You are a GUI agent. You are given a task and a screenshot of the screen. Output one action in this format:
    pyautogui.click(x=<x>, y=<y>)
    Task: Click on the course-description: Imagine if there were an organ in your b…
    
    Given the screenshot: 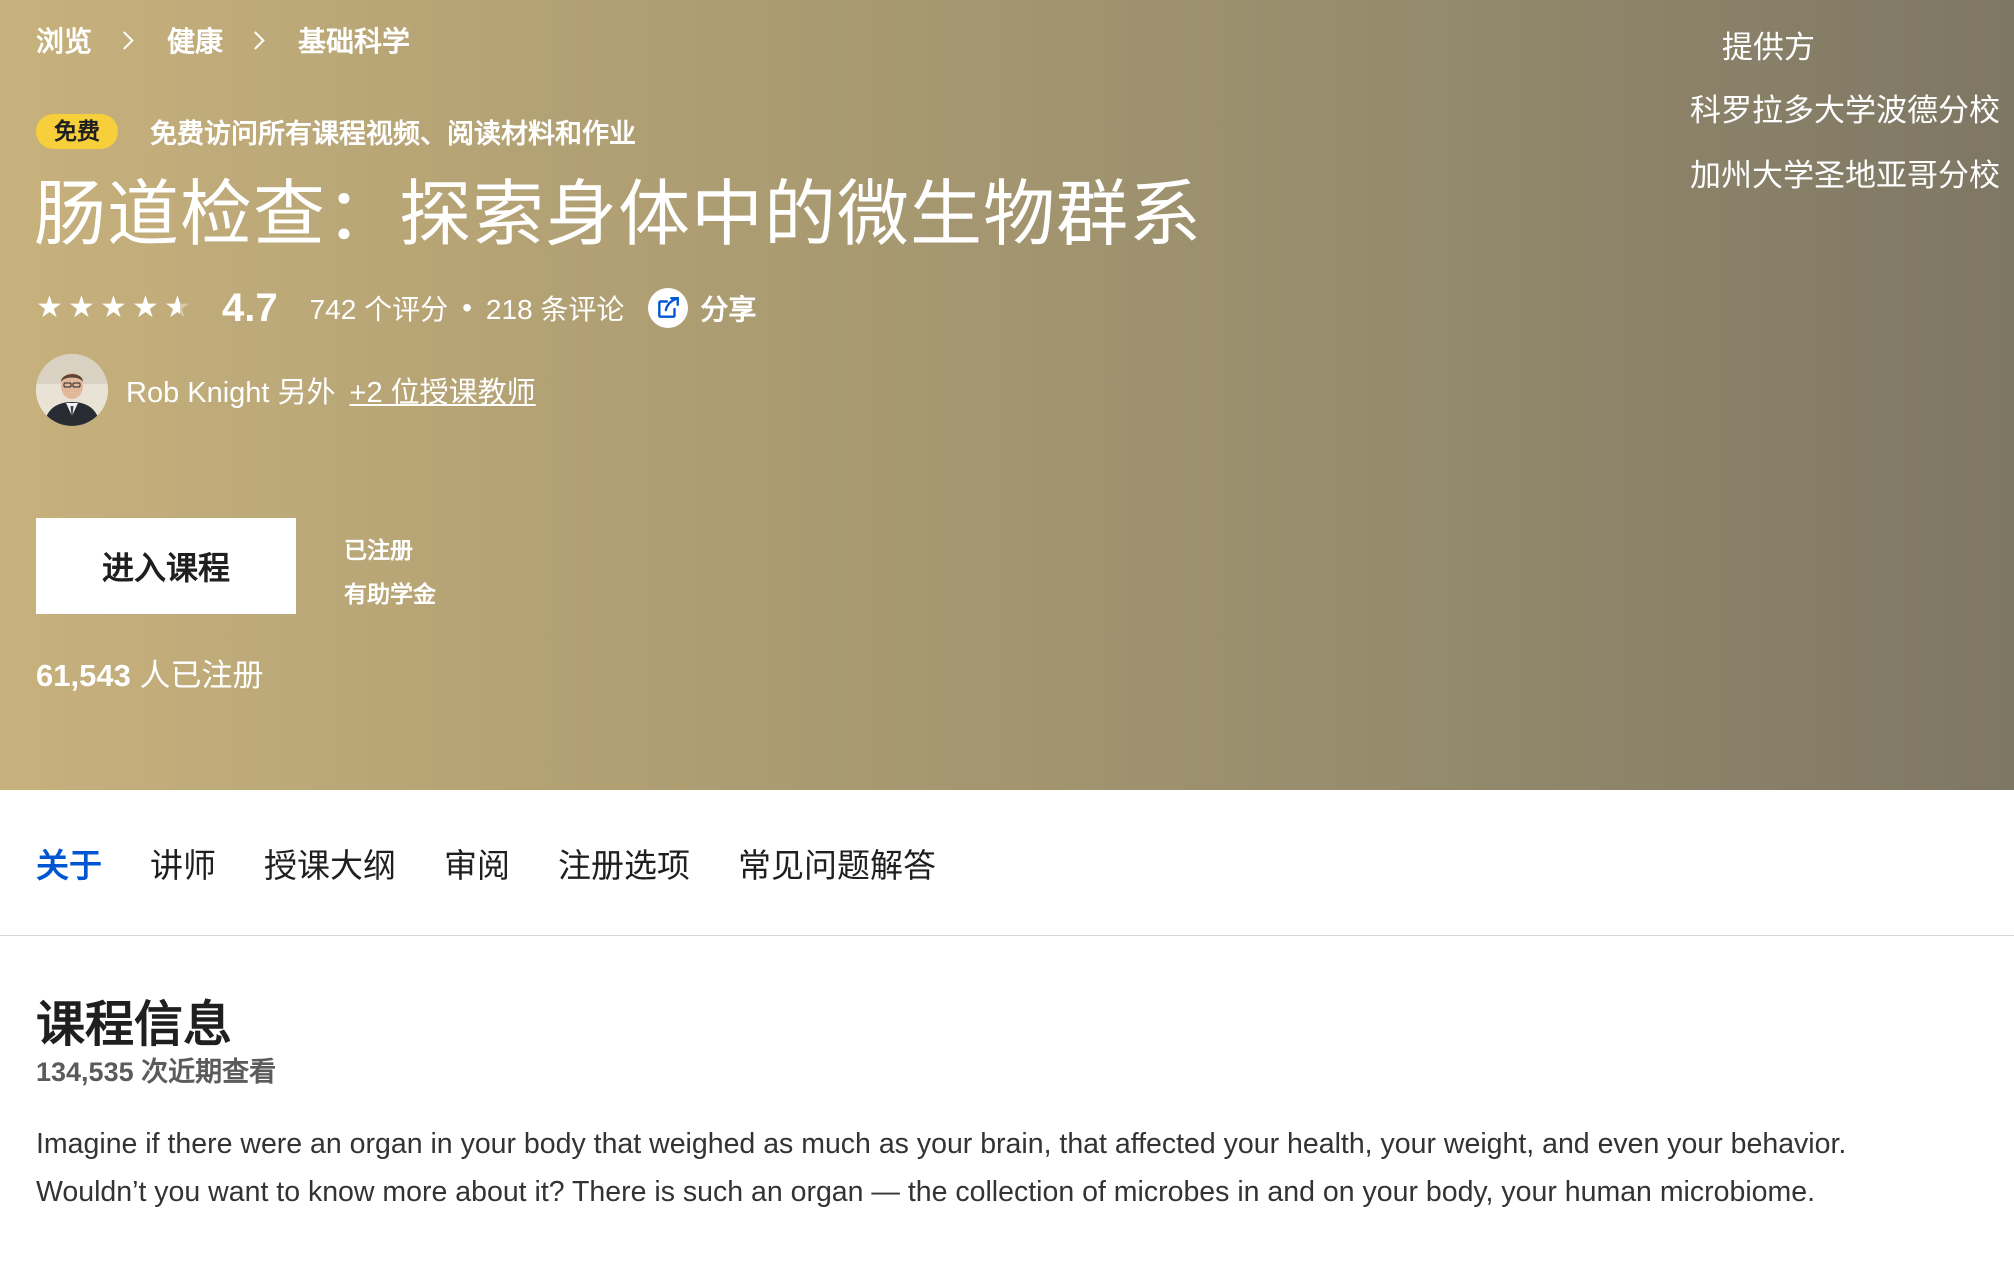 What is the action you would take?
    pyautogui.click(x=941, y=1168)
    